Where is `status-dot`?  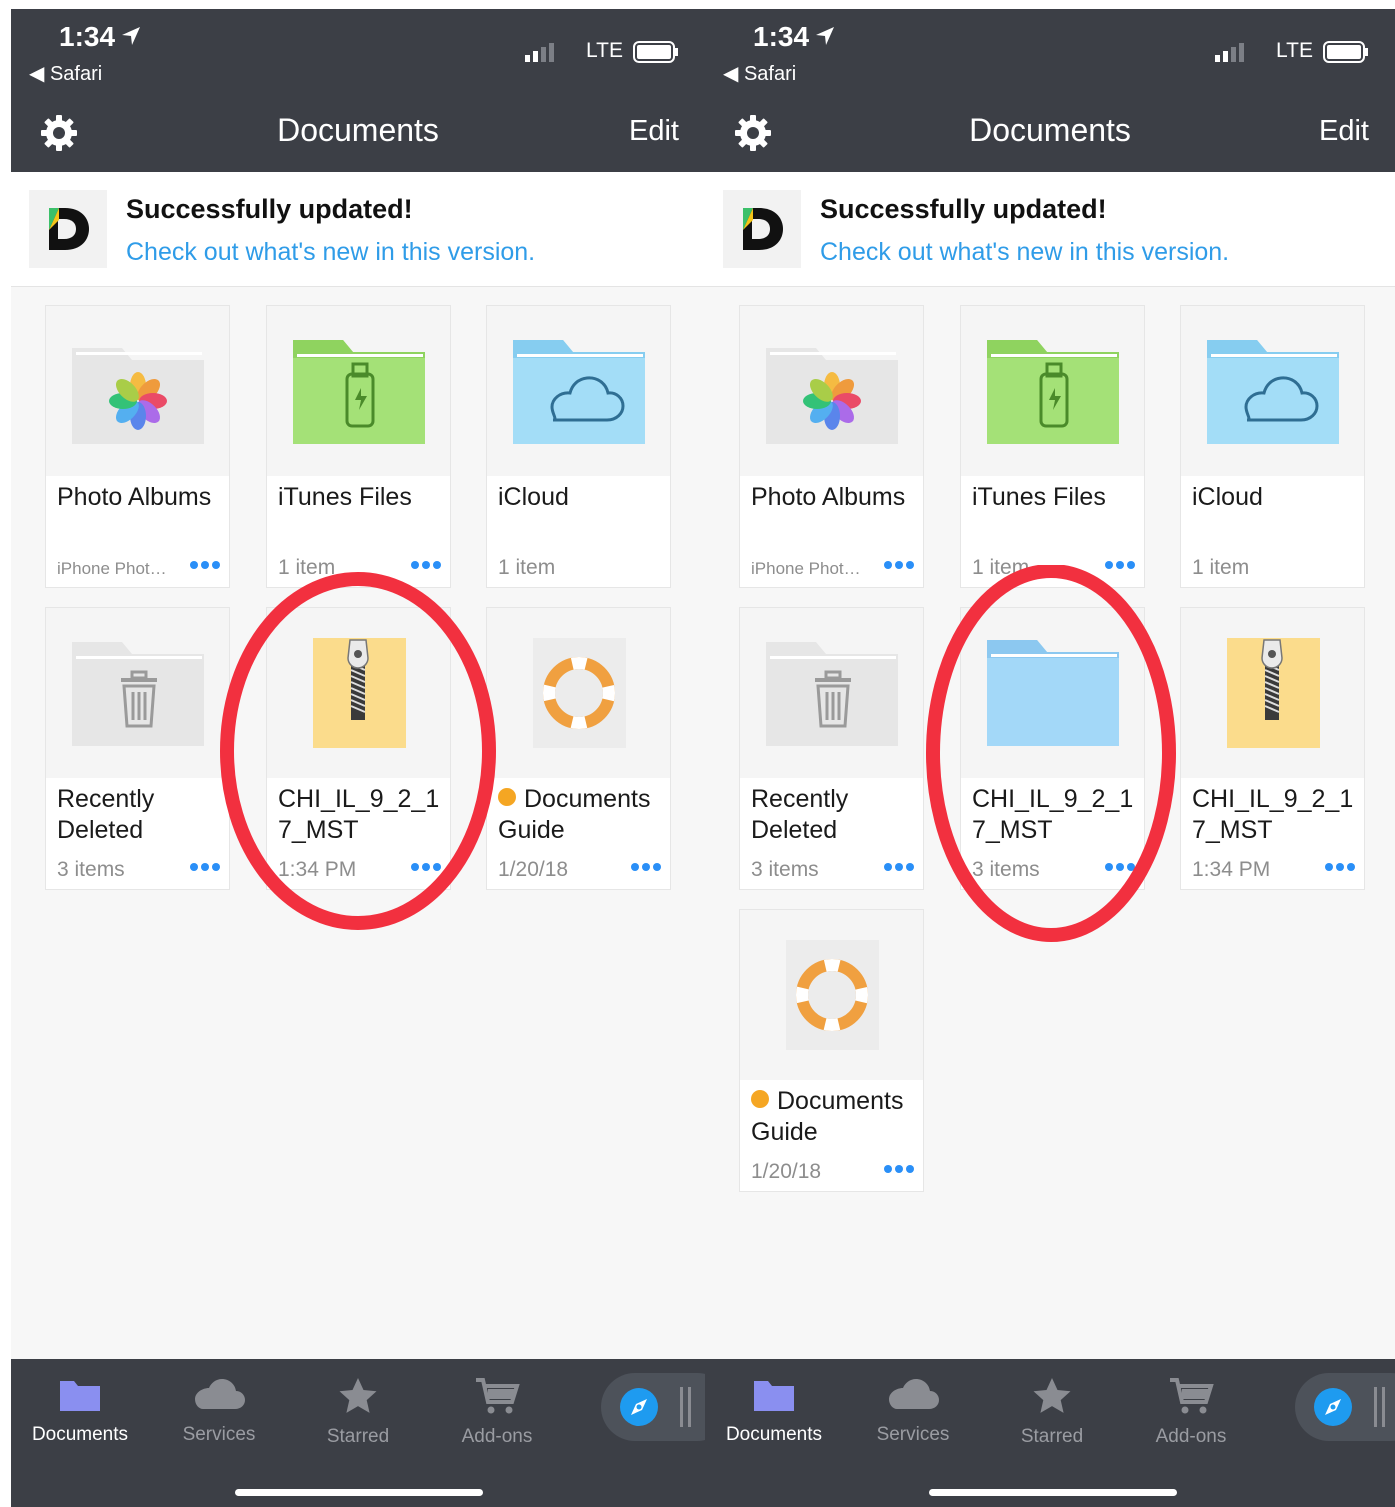
status-dot is located at coordinates (760, 1099).